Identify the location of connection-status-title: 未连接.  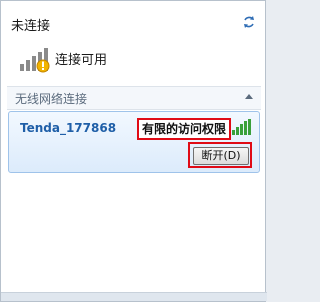
(31, 26).